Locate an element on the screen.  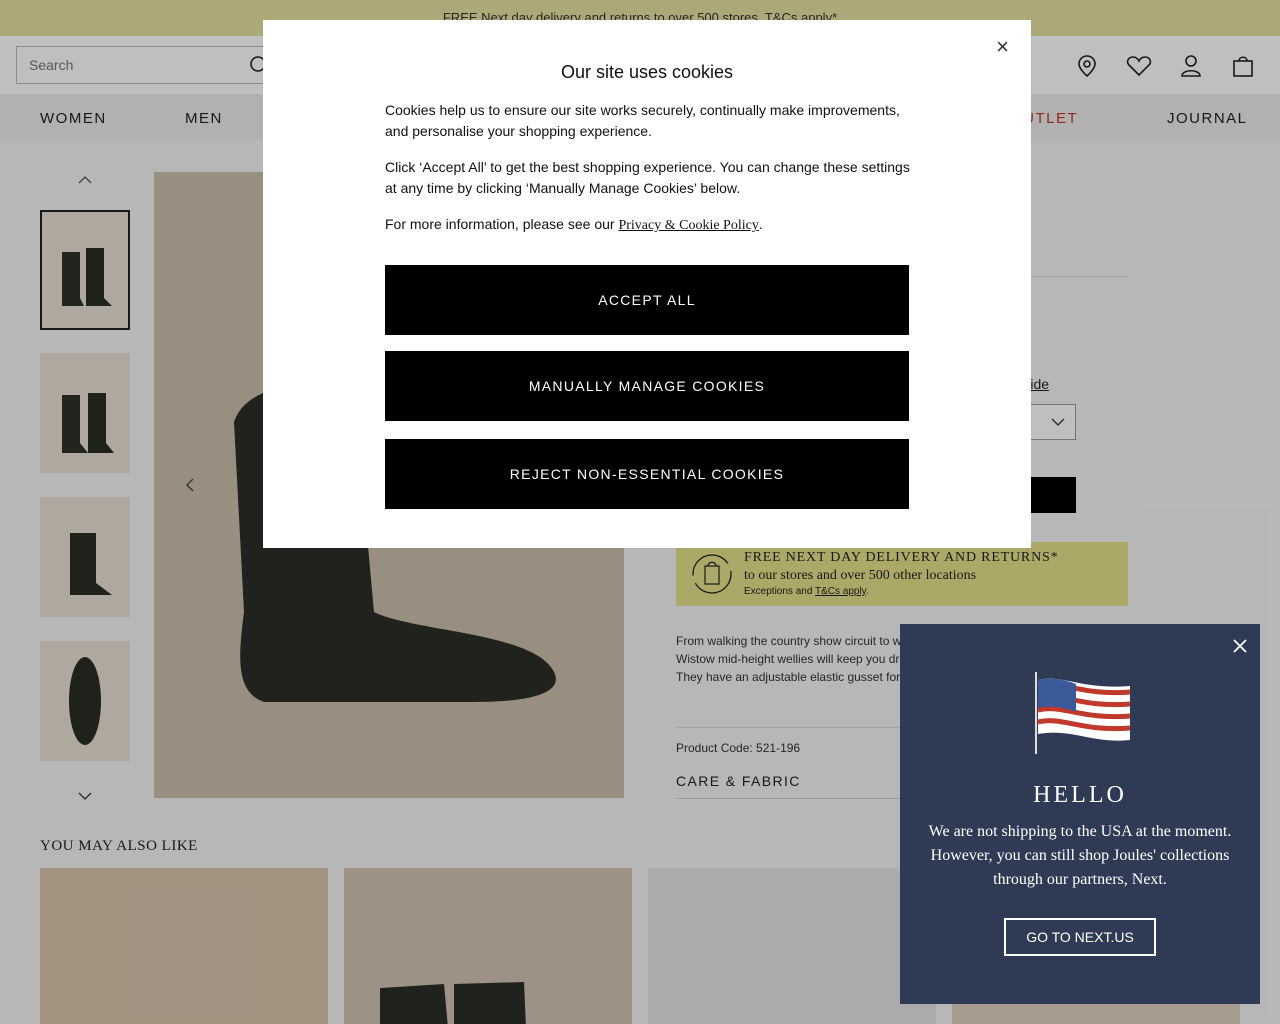
cookie-paragraph-3-prefix: For more information, please see our is located at coordinates (502, 224).